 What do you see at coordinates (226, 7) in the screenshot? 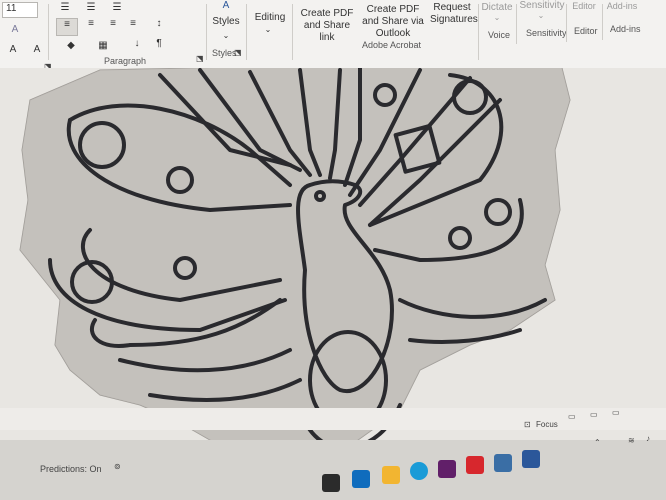
I see `styles-icon: A` at bounding box center [226, 7].